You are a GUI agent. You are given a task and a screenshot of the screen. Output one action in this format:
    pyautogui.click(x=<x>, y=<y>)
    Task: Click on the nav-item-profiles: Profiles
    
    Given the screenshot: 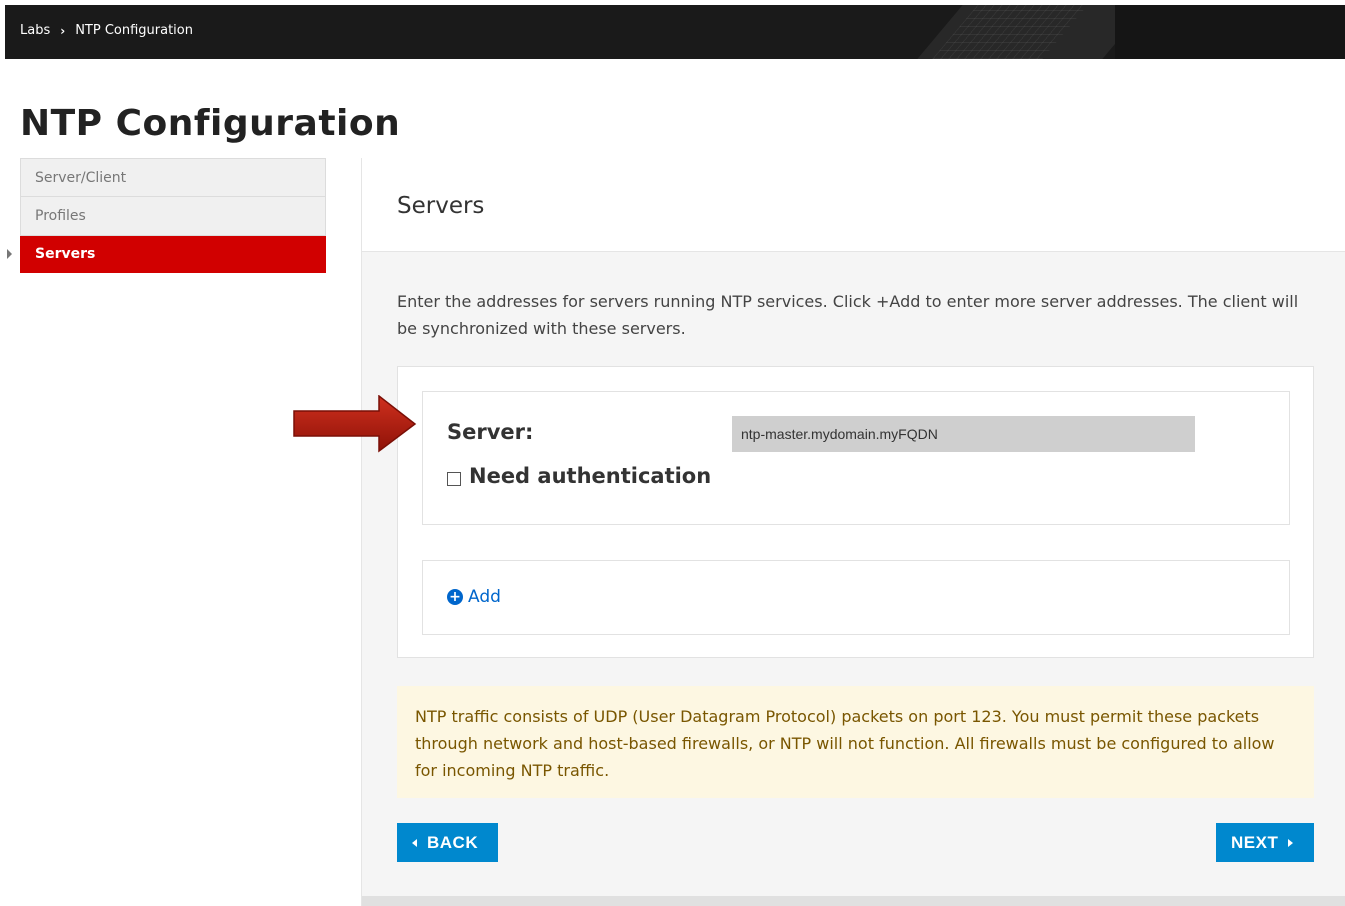 What is the action you would take?
    pyautogui.click(x=173, y=216)
    